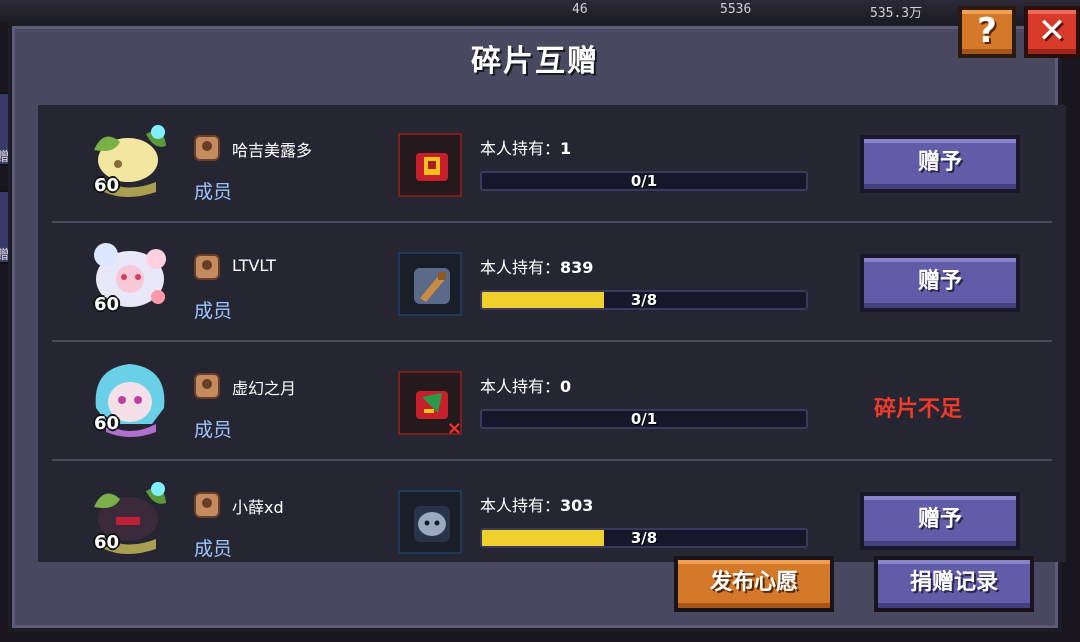 This screenshot has height=642, width=1080. I want to click on donation-record-button: 捐赠记录, so click(954, 584).